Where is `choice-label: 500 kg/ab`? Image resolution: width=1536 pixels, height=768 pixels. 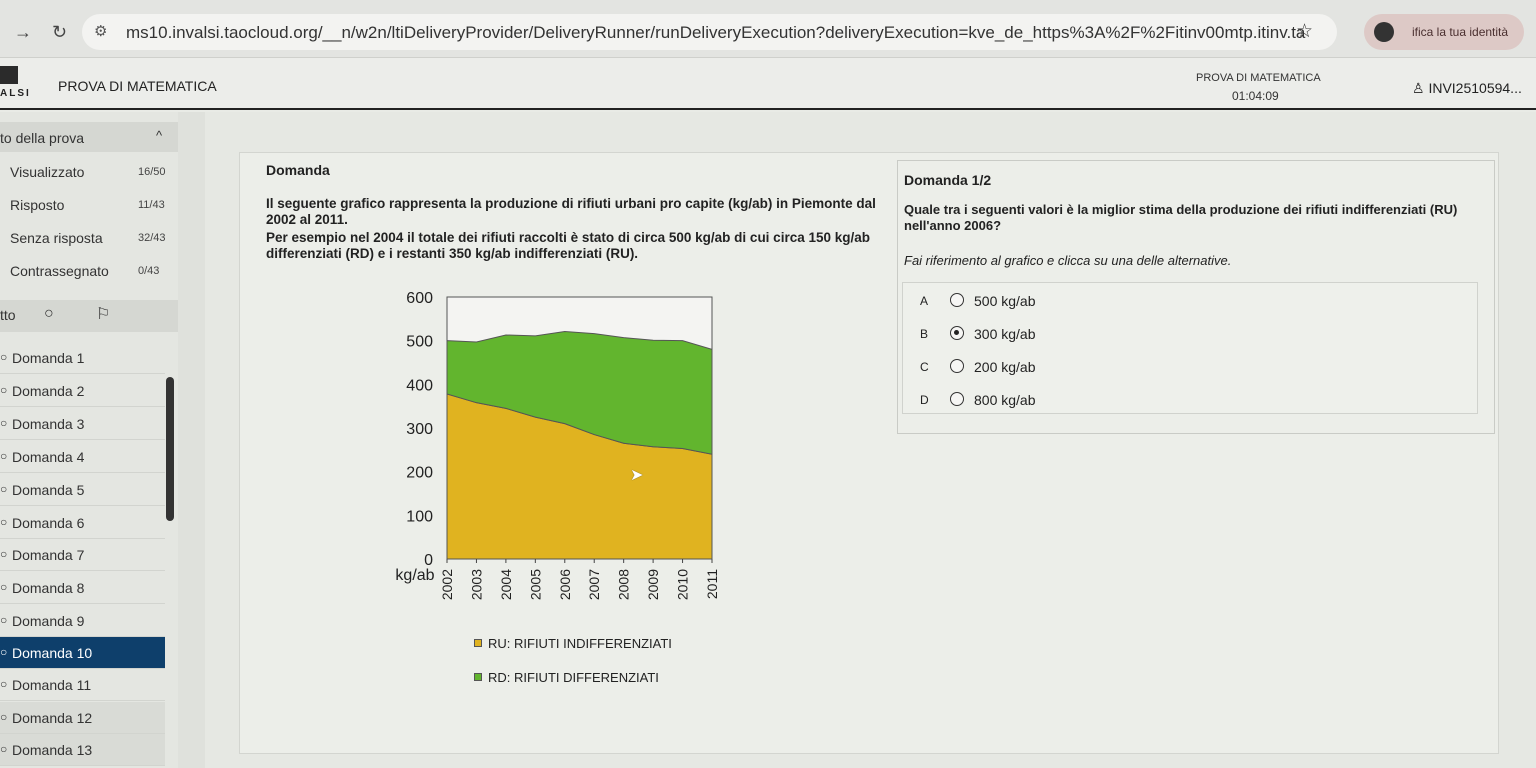
choice-label: 500 kg/ab is located at coordinates (1005, 301).